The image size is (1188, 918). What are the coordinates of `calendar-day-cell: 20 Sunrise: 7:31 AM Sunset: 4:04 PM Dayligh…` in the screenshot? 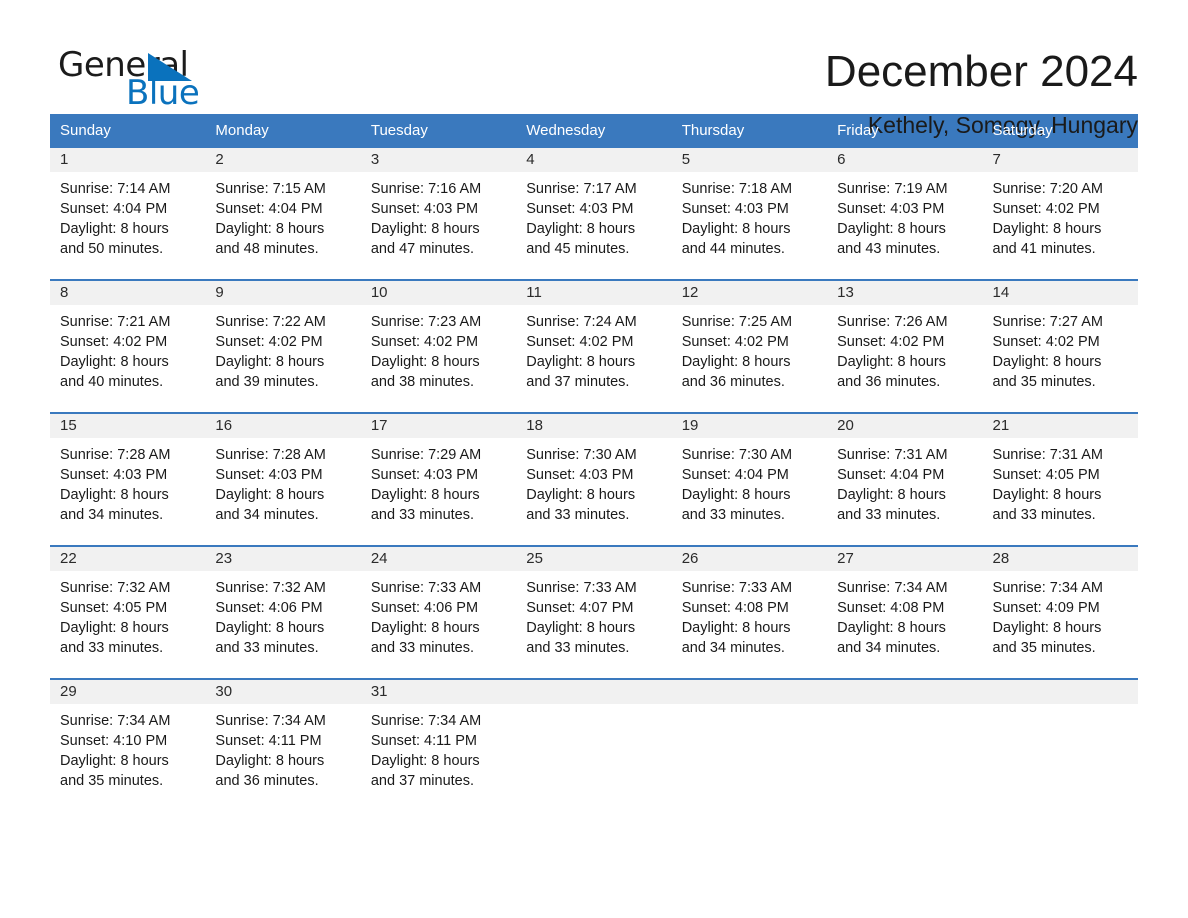 It's located at (905, 479).